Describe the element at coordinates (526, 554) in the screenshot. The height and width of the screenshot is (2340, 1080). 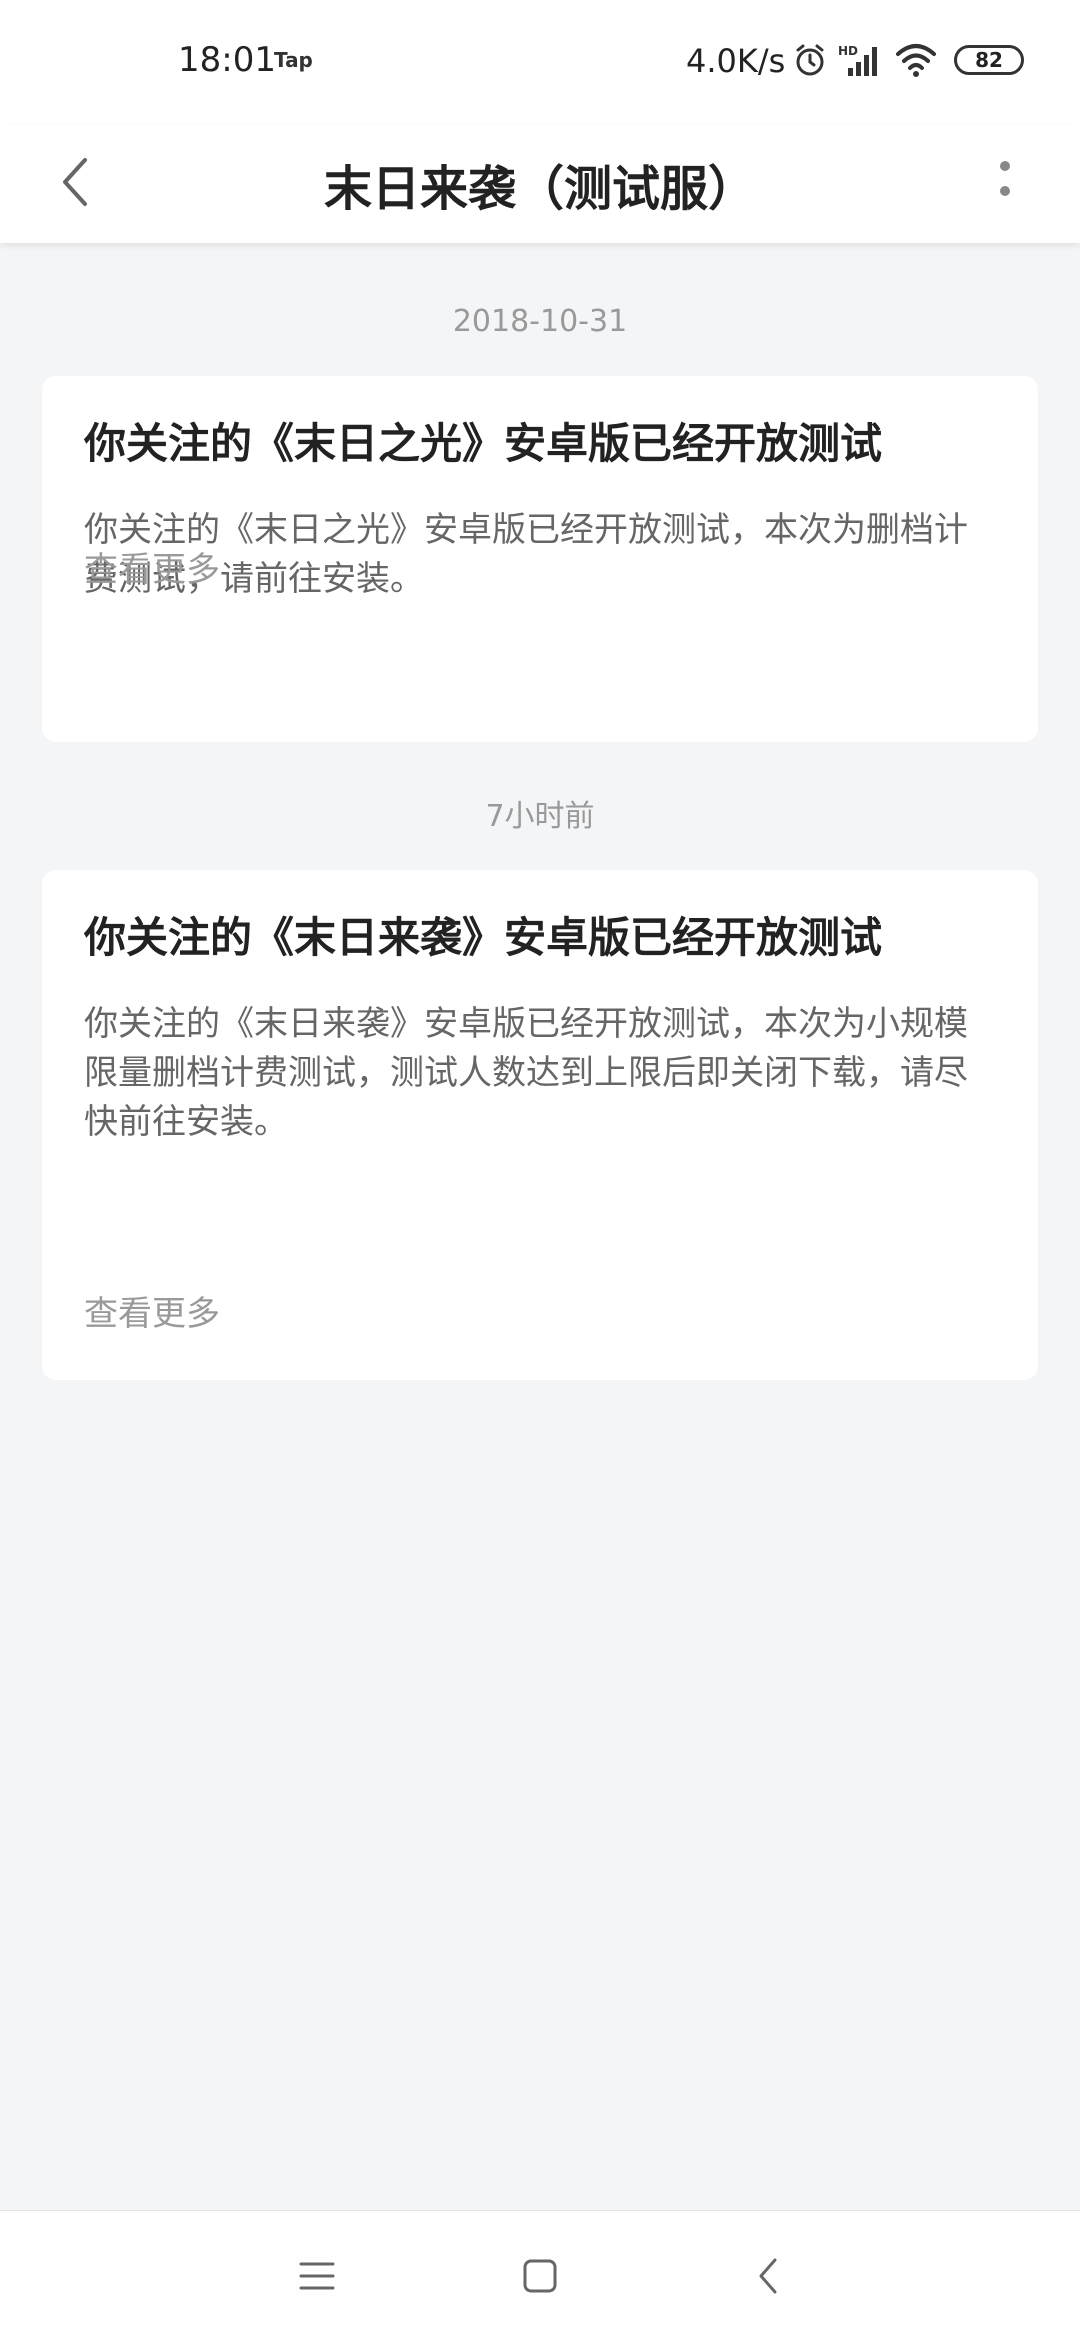
I see `notification-body: 你关注的《末日之光》安卓版已经开放测试，本次为删档计费测试，请前往安装。` at that location.